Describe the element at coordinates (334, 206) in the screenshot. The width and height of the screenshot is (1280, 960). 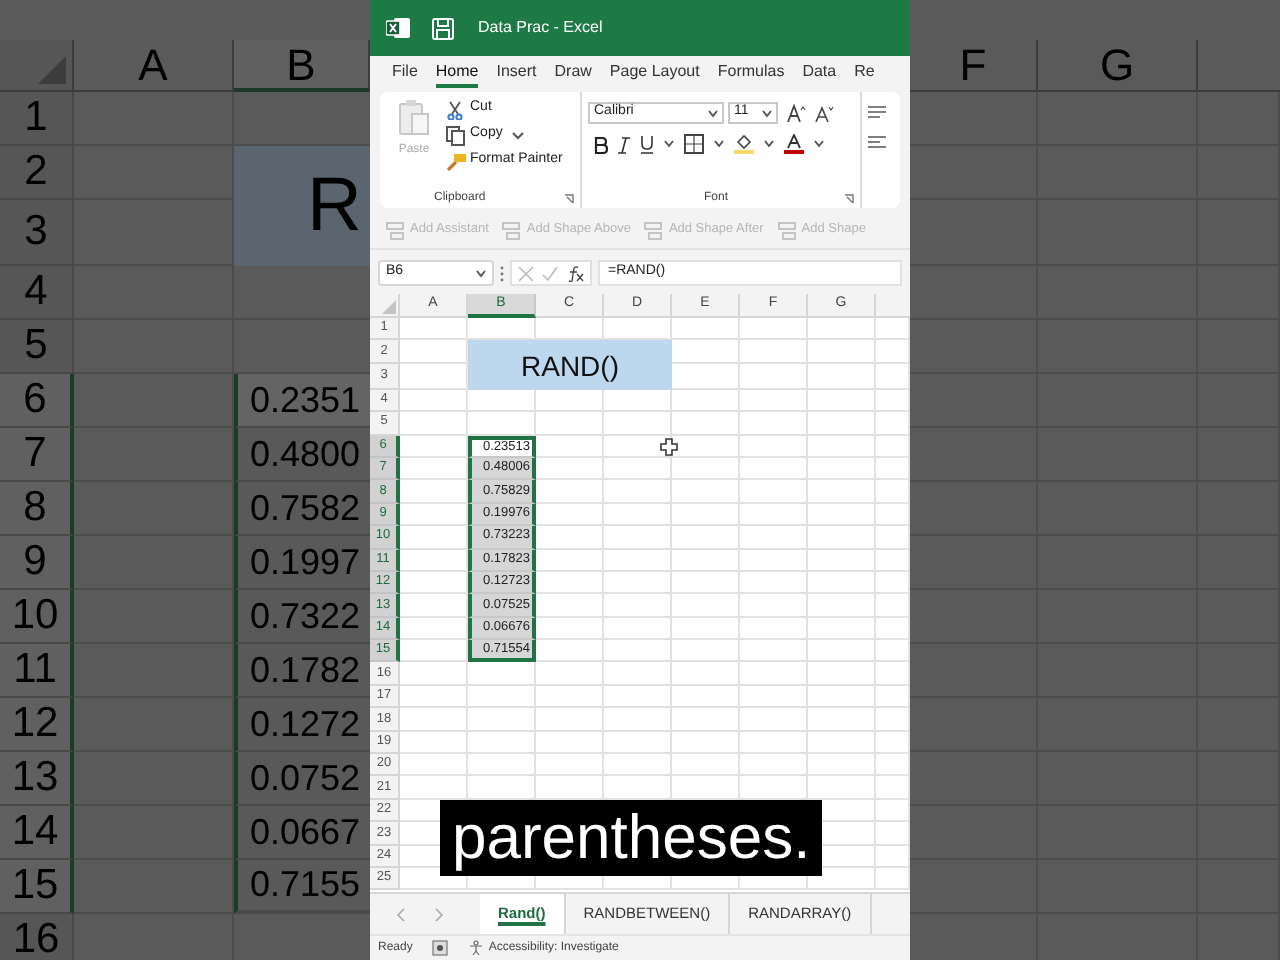
I see `title-text: R` at that location.